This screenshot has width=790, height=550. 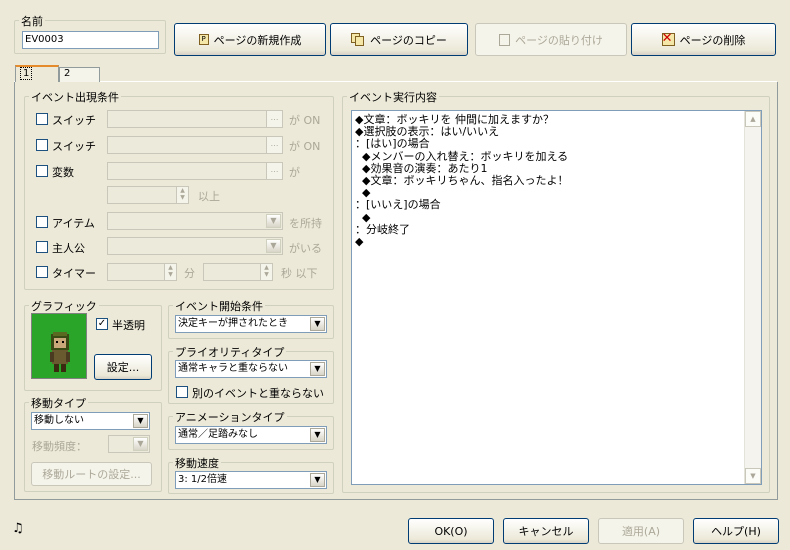 I want to click on movement-frequency-select: ▼, so click(x=129, y=444).